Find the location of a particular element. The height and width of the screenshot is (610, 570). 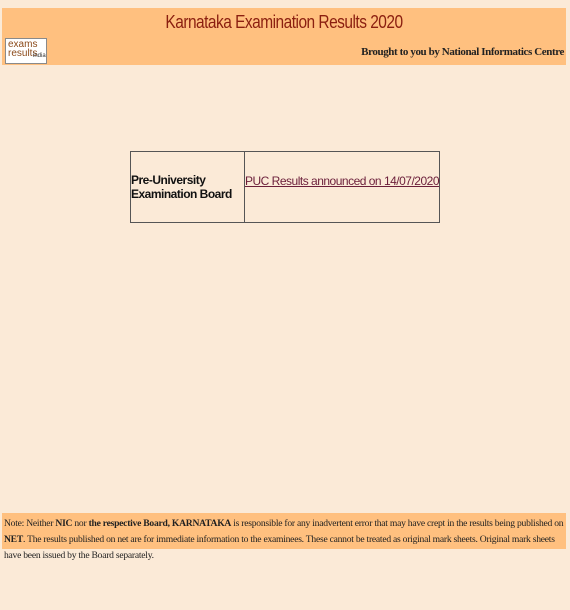

board-name: Pre-University Examination Board is located at coordinates (181, 187).